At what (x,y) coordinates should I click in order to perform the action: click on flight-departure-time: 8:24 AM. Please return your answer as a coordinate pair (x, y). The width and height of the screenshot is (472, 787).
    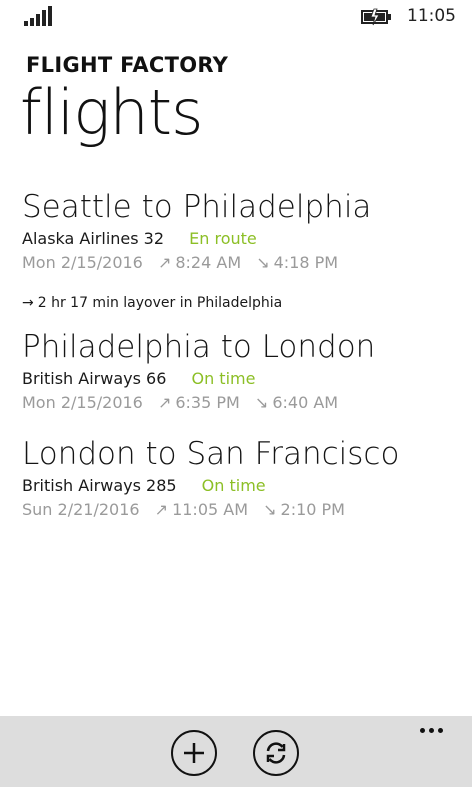
    Looking at the image, I should click on (208, 262).